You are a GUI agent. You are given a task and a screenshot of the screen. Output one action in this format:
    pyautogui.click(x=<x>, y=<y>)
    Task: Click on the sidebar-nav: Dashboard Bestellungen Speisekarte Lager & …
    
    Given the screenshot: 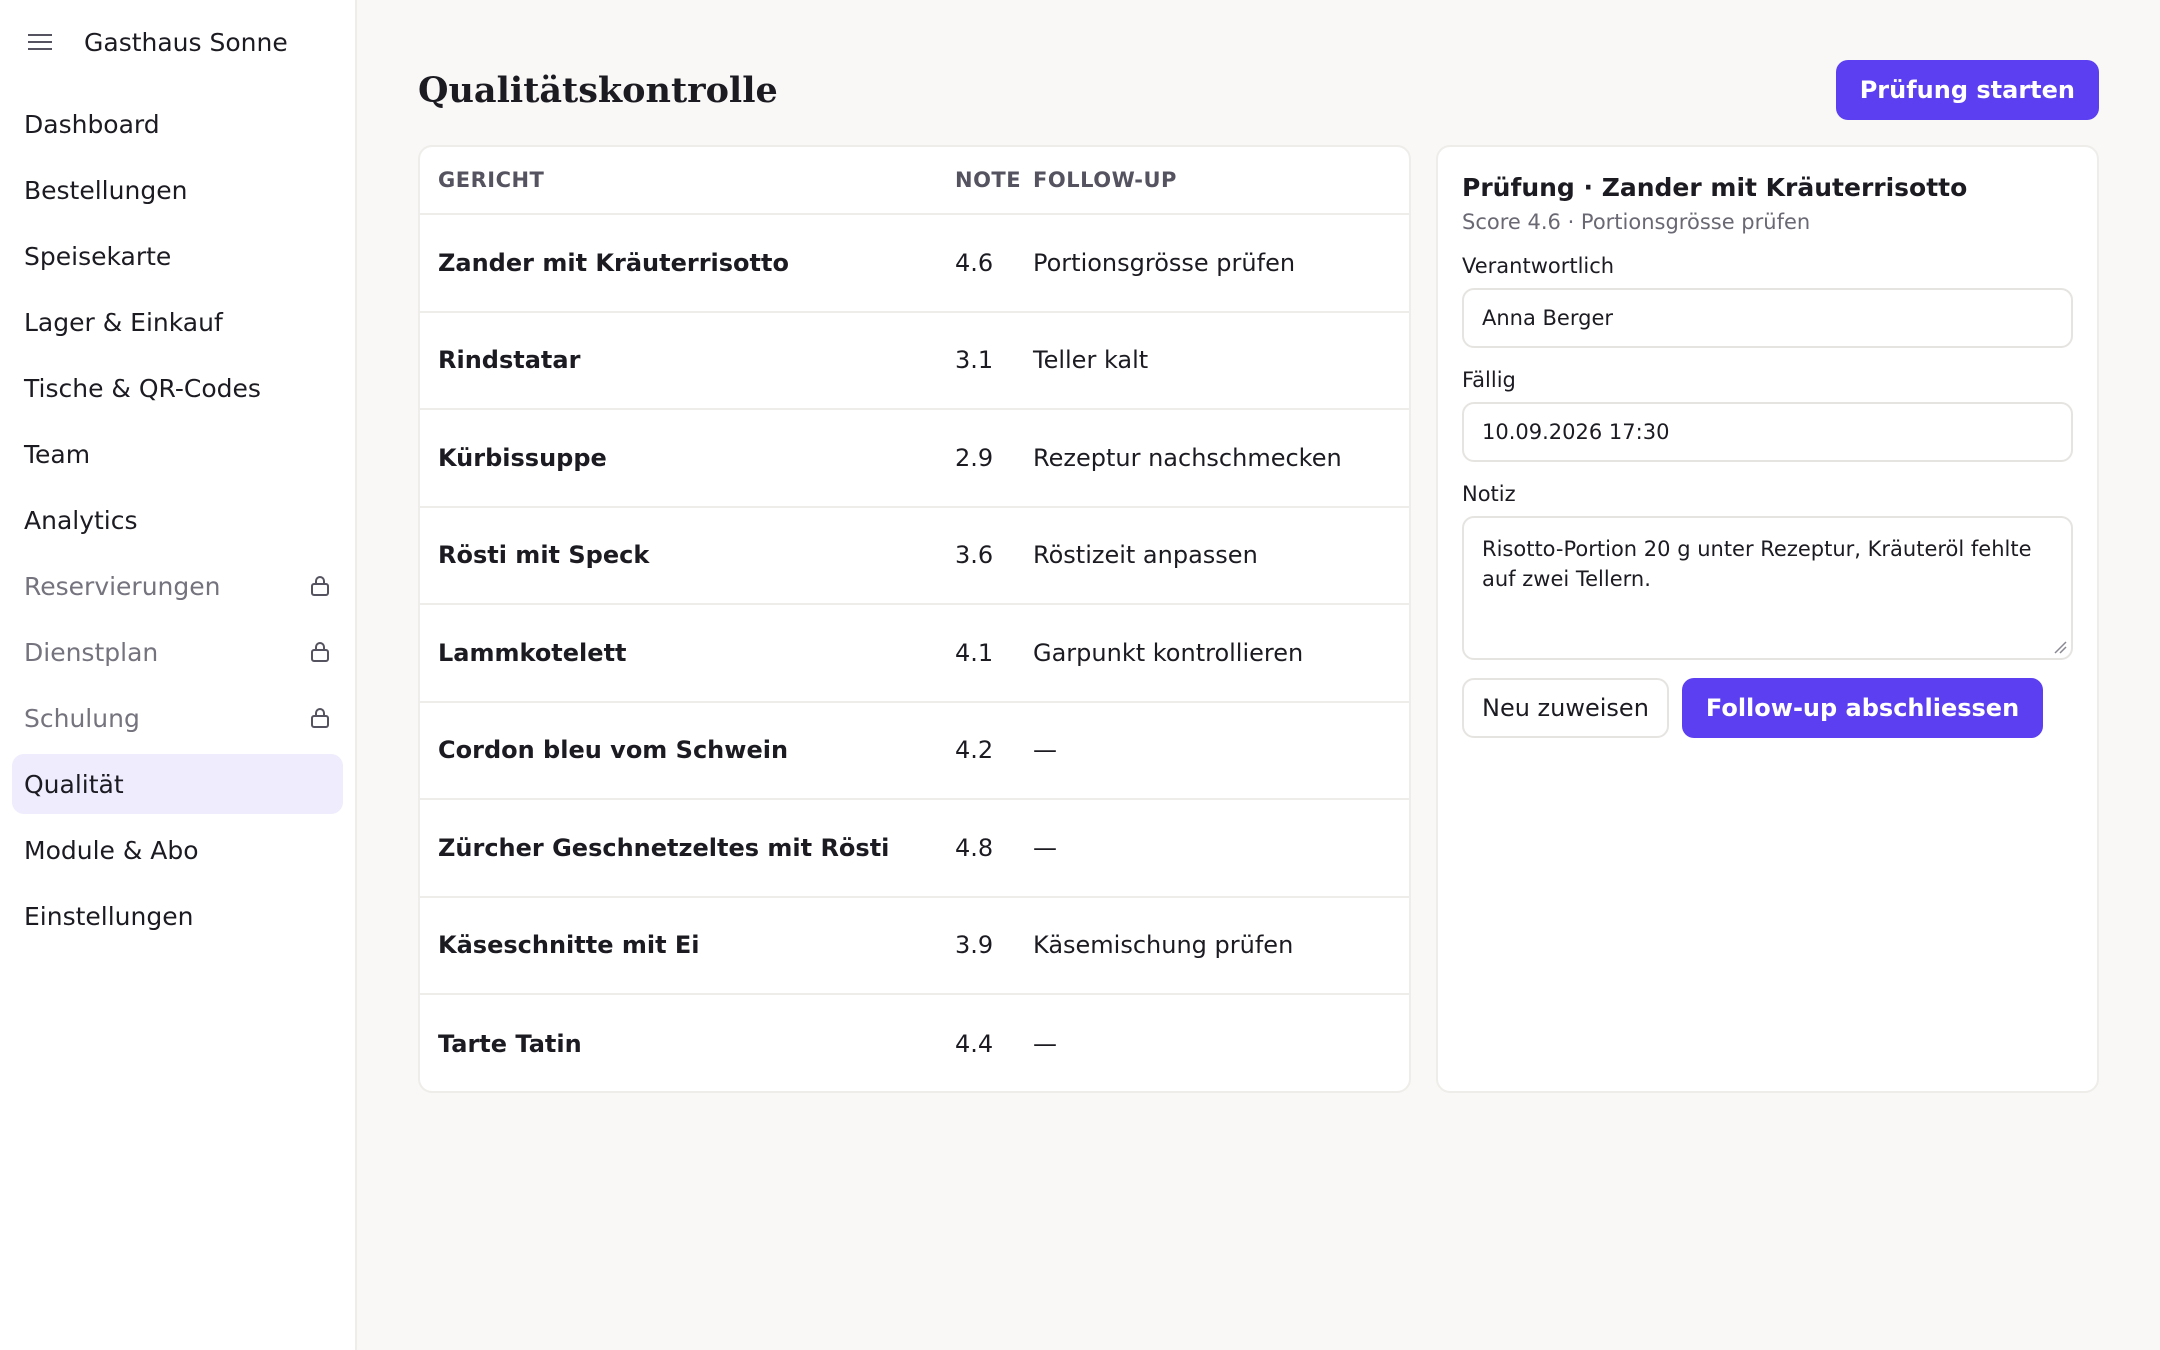 What is the action you would take?
    pyautogui.click(x=177, y=520)
    